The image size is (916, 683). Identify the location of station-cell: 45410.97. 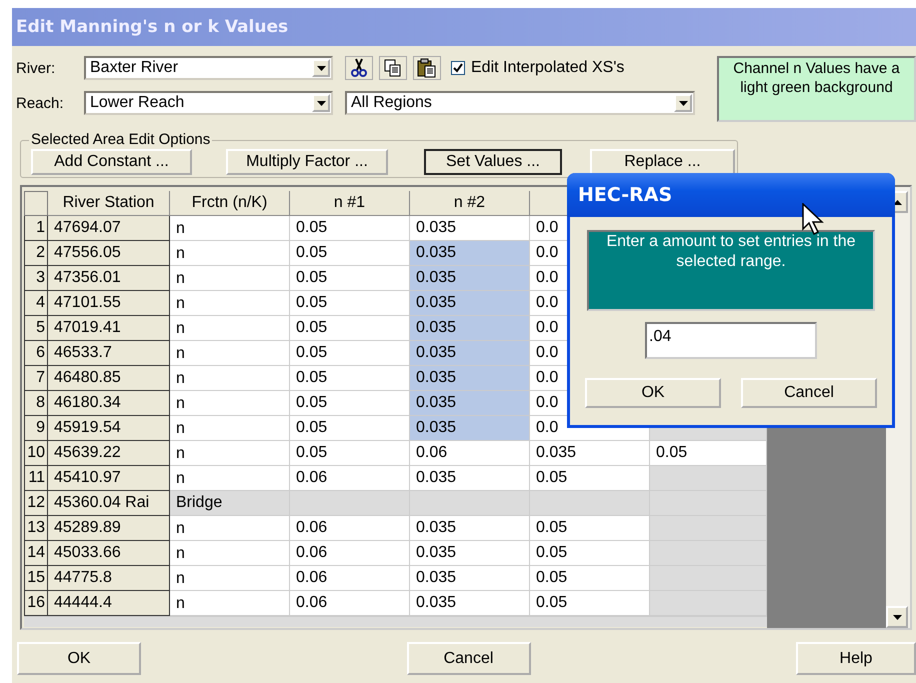
(109, 478).